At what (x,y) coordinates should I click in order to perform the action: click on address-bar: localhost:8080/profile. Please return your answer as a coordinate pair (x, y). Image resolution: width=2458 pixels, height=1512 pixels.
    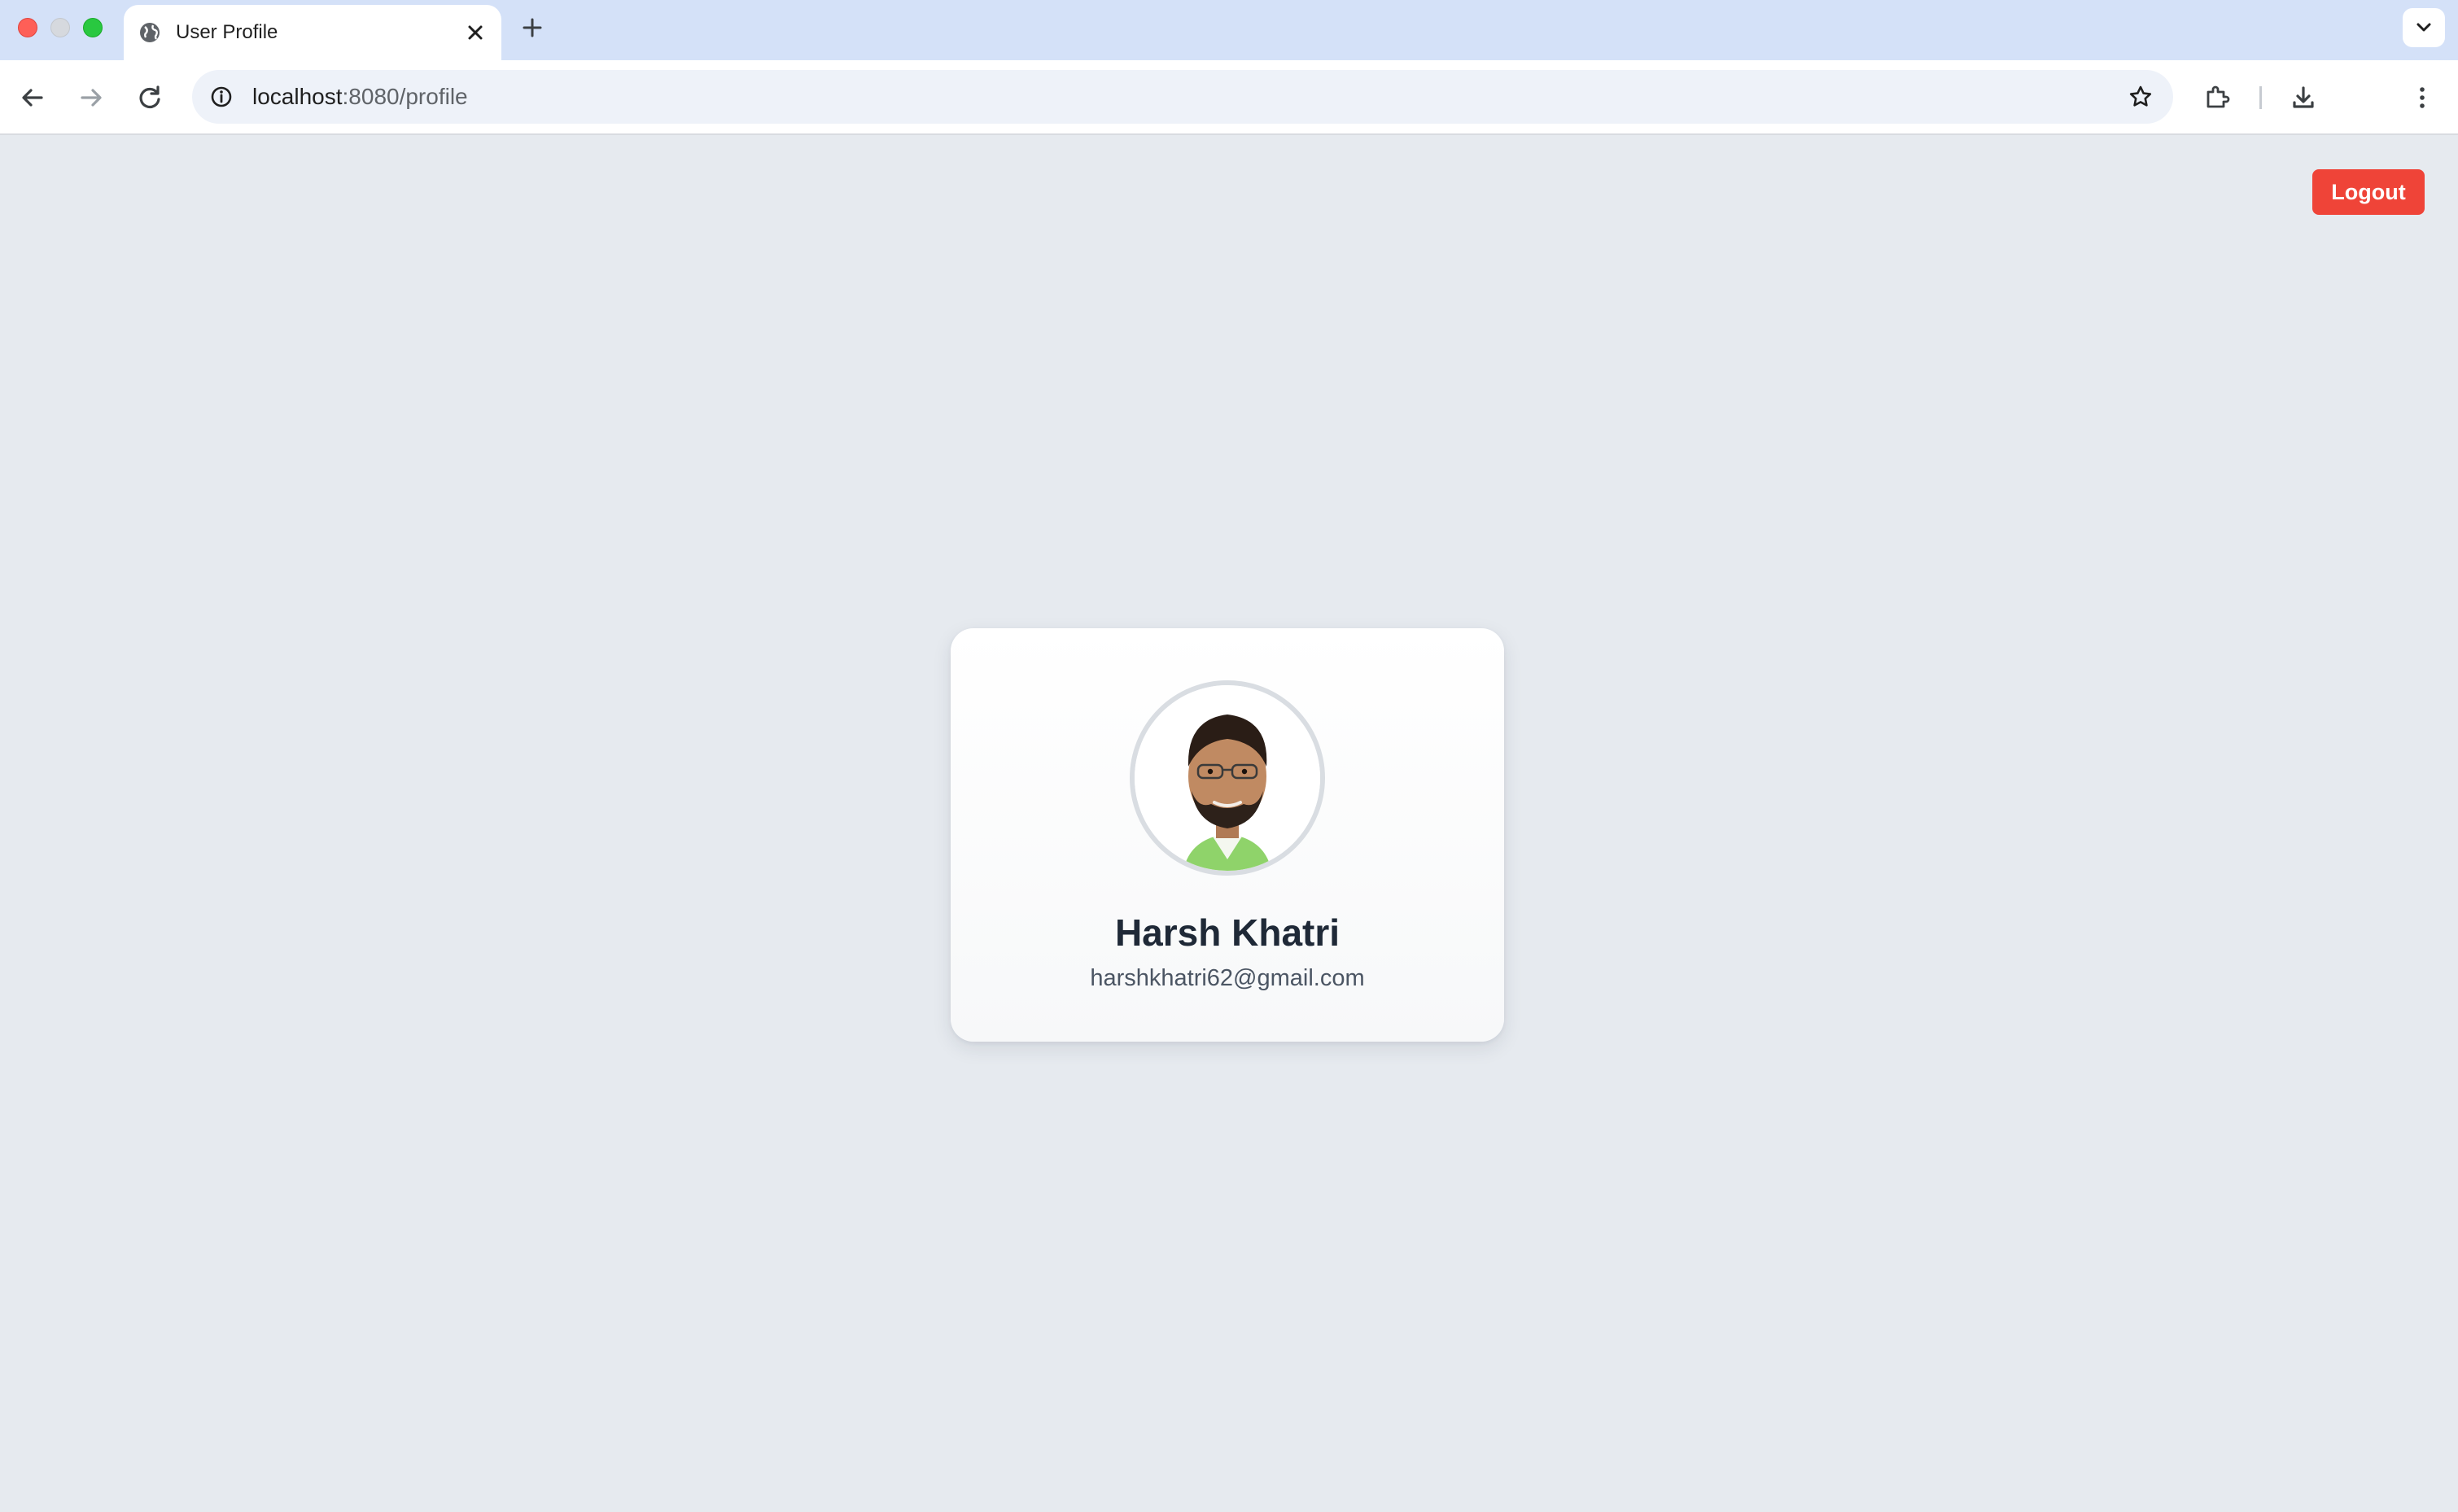
    Looking at the image, I should click on (1183, 97).